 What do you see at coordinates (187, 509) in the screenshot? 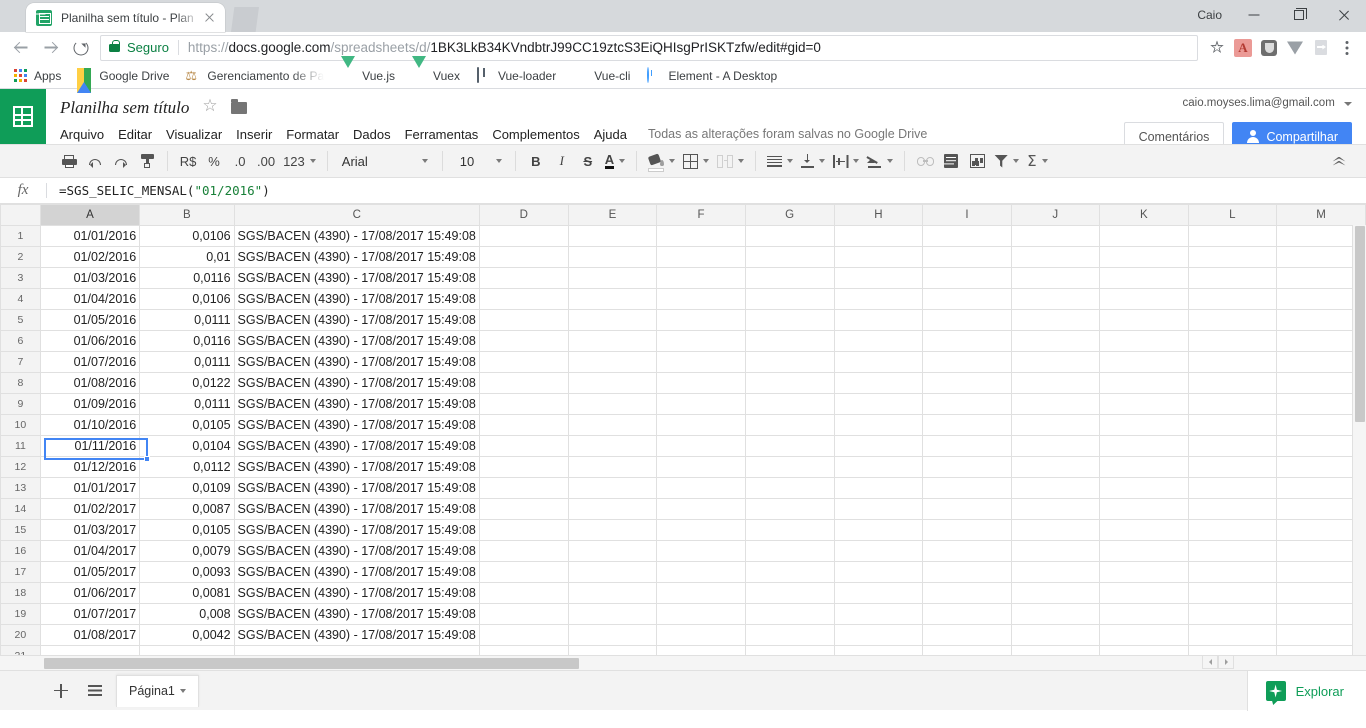
I see `grid-cell: 0,0087` at bounding box center [187, 509].